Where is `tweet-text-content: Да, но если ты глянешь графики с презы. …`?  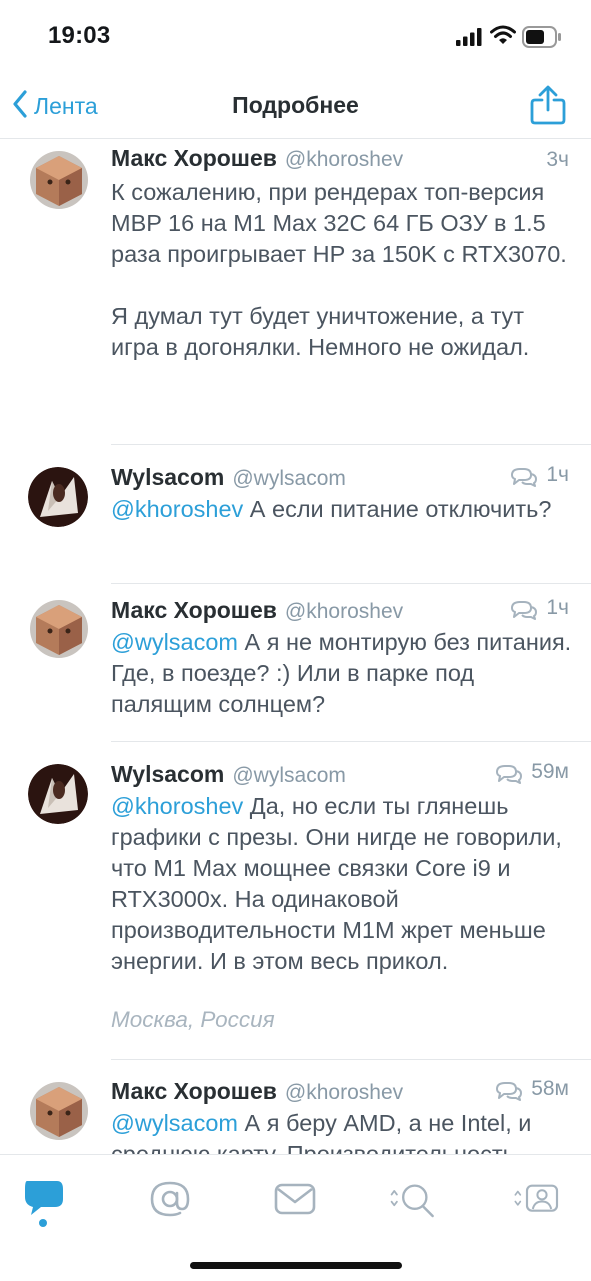 tweet-text-content: Да, но если ты глянешь графики с презы. … is located at coordinates (336, 883).